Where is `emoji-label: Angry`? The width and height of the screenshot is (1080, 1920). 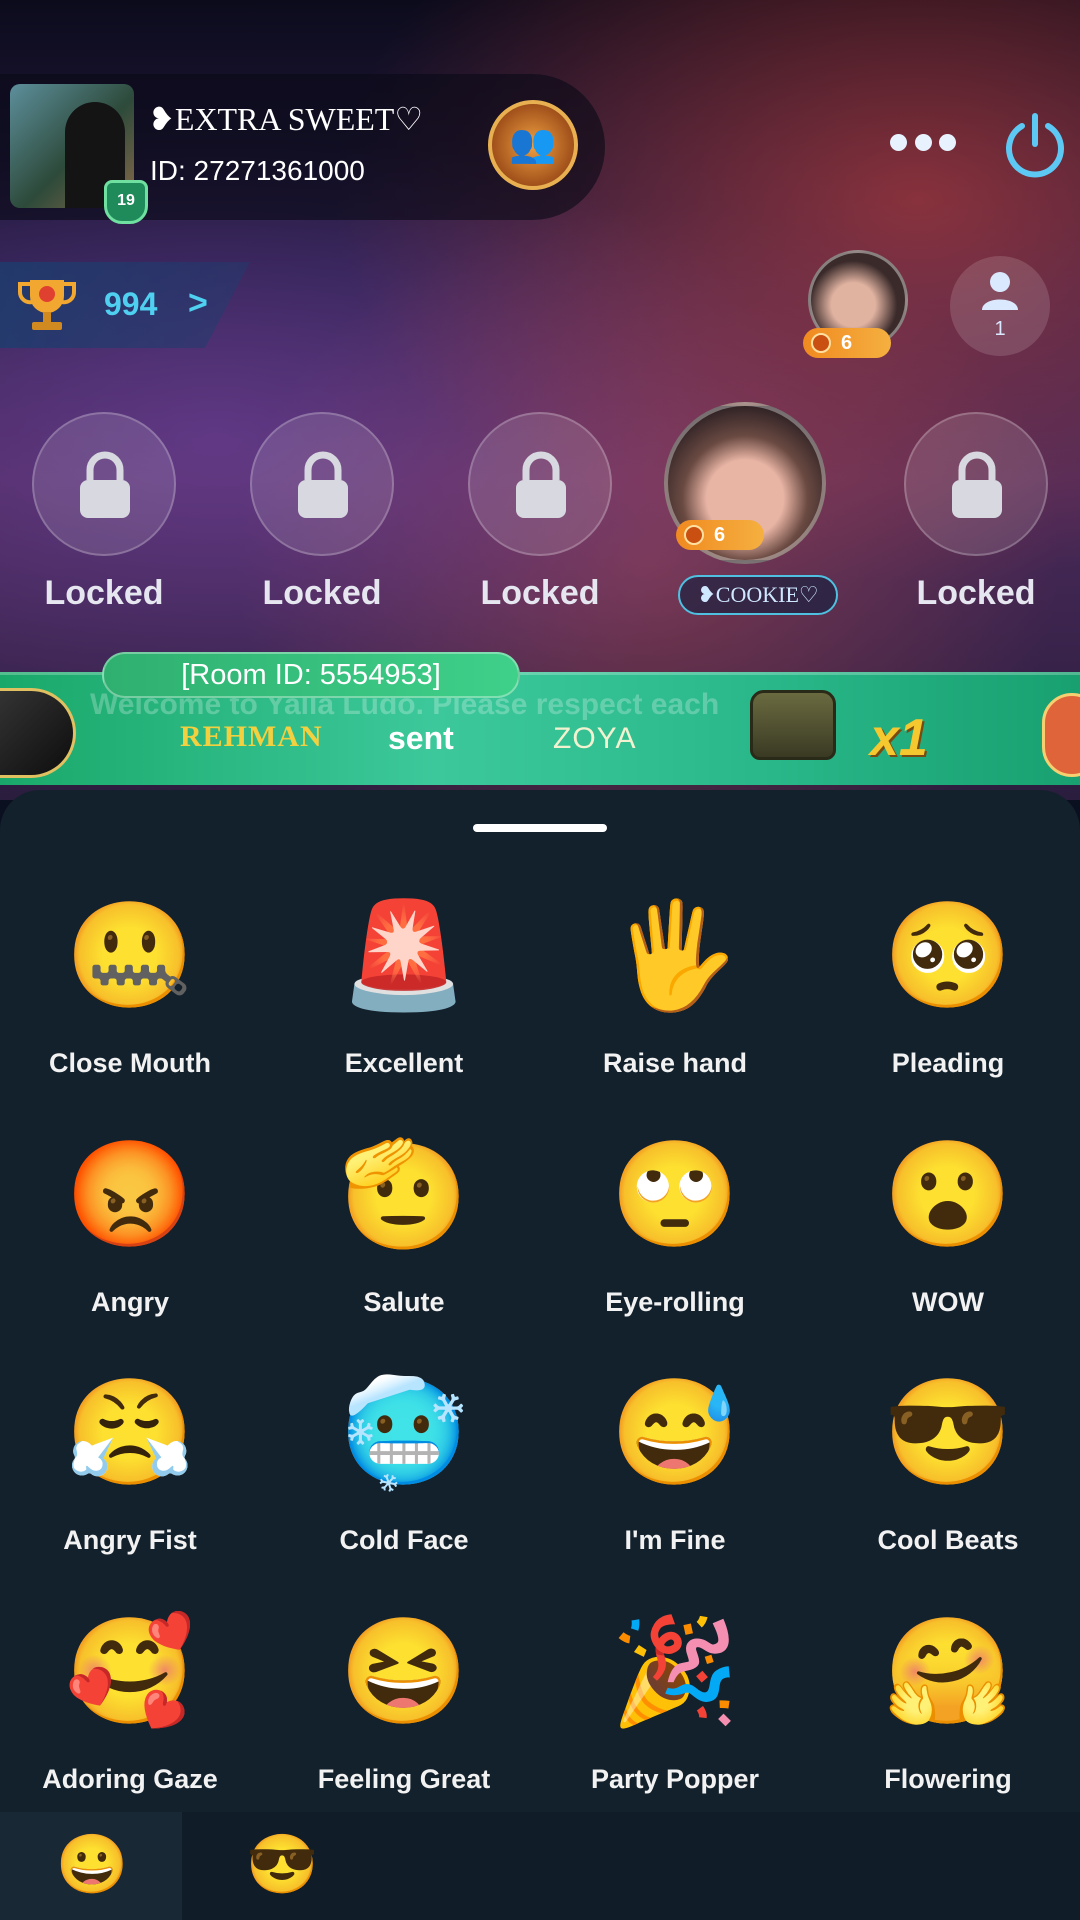 emoji-label: Angry is located at coordinates (129, 1302).